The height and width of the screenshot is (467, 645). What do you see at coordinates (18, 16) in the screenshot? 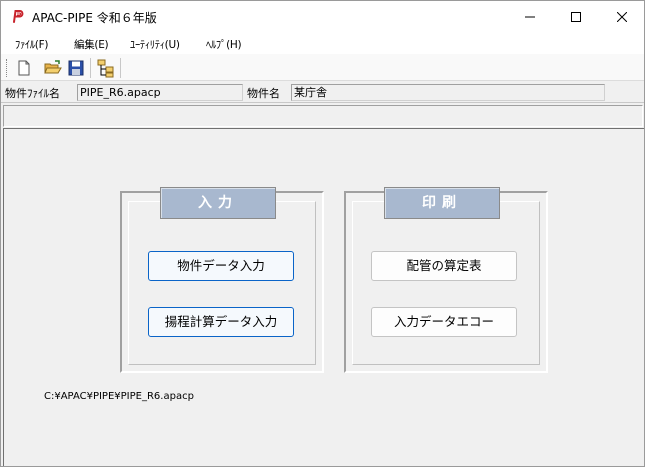
I see `app-logo-icon` at bounding box center [18, 16].